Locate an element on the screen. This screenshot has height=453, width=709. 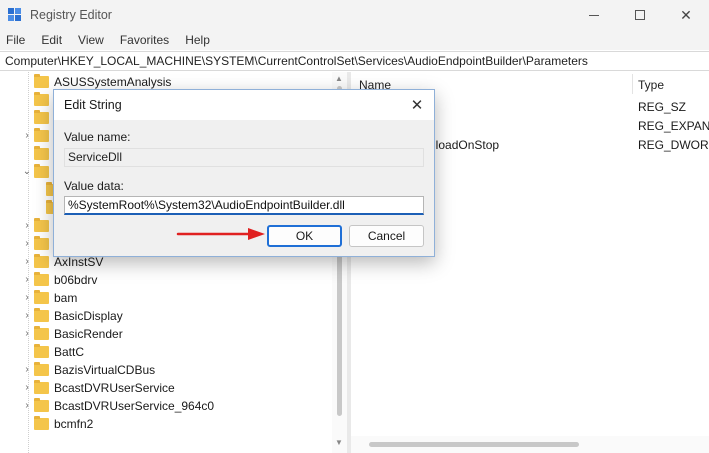
value-type: REG_EXPAND is located at coordinates (673, 126).